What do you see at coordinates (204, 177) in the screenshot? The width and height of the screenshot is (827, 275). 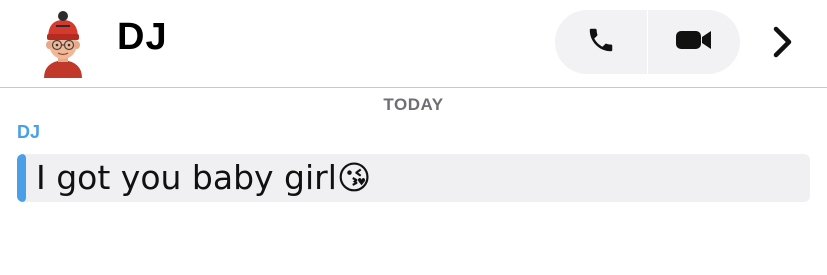 I see `message-text: I got you baby girl😘` at bounding box center [204, 177].